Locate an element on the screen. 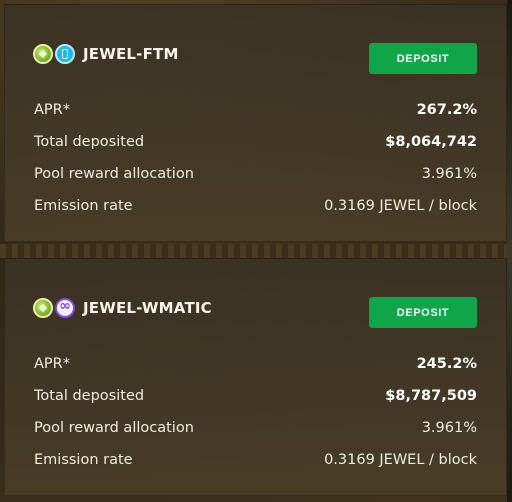 This screenshot has height=502, width=512. pool-name: JEWEL-WMATIC is located at coordinates (147, 308).